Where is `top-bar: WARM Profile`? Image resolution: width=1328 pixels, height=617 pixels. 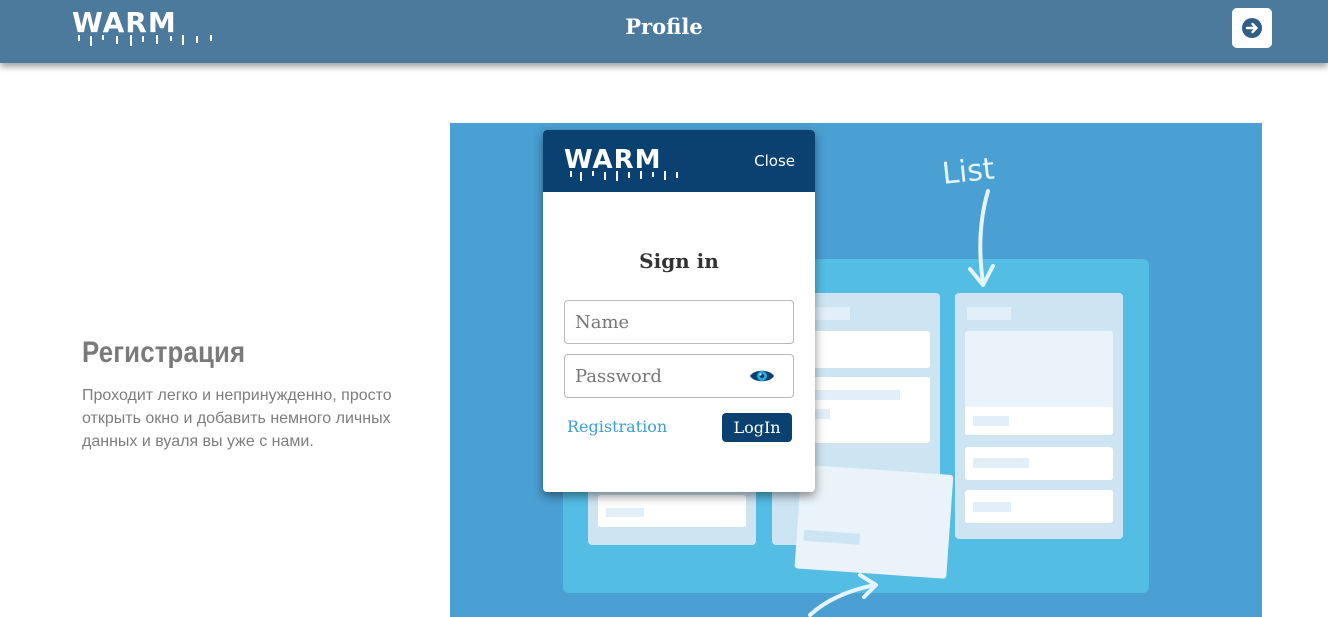
top-bar: WARM Profile is located at coordinates (664, 31).